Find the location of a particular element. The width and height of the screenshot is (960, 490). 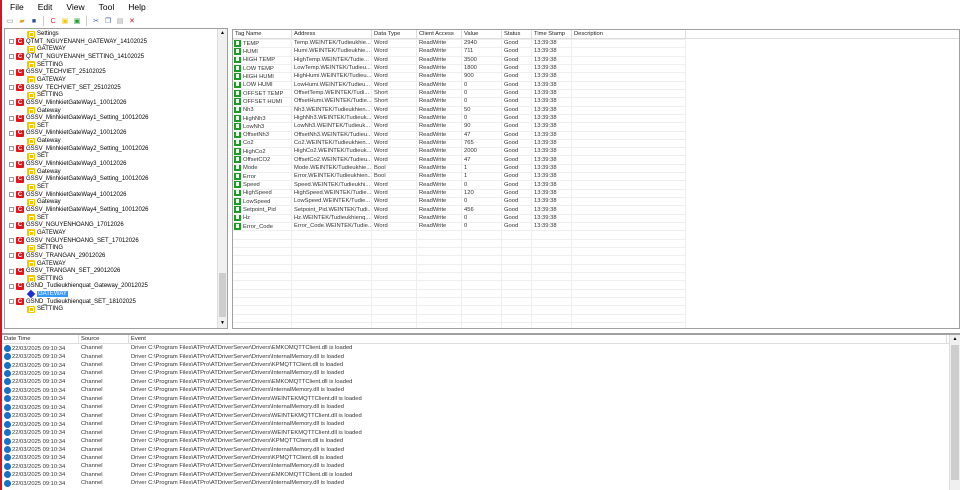

column-header: Source is located at coordinates (104, 339).